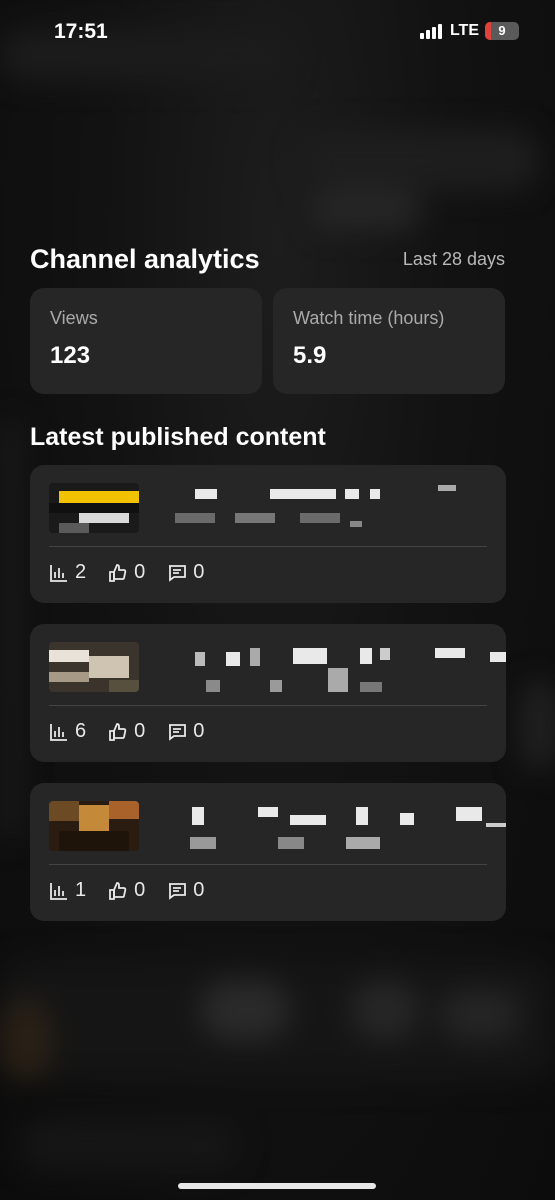 The image size is (555, 1200). Describe the element at coordinates (146, 341) in the screenshot. I see `stat-card-views: Views 123` at that location.